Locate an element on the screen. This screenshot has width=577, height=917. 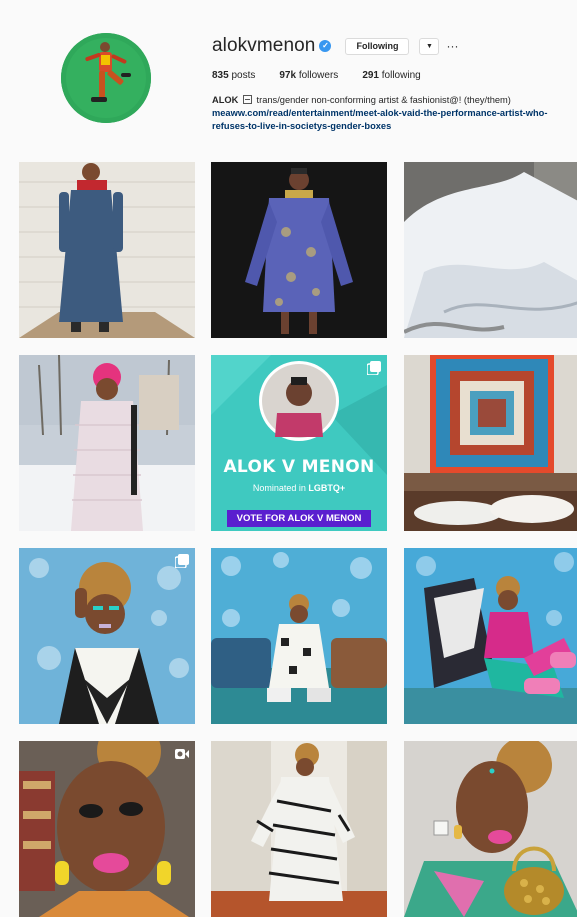
following-link: 291 following is located at coordinates (391, 75).